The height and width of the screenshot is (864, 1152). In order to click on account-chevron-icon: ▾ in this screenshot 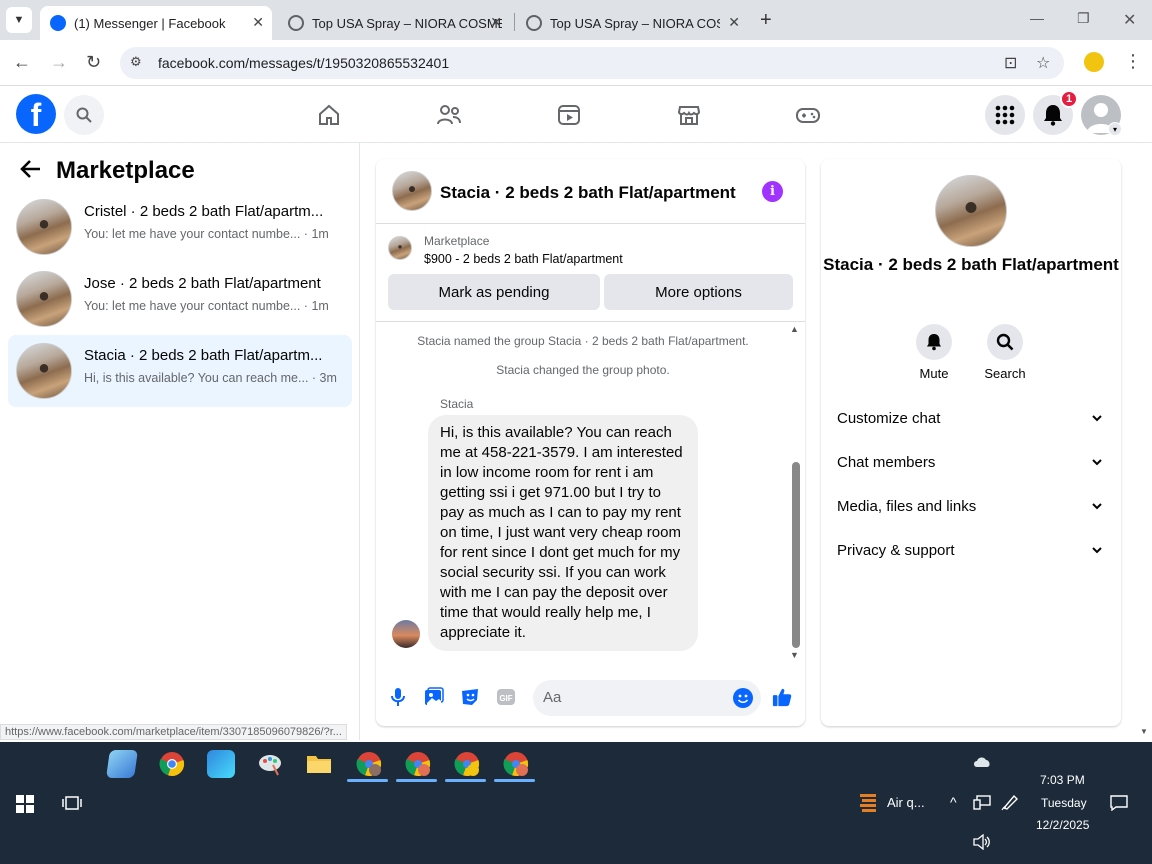, I will do `click(1115, 129)`.